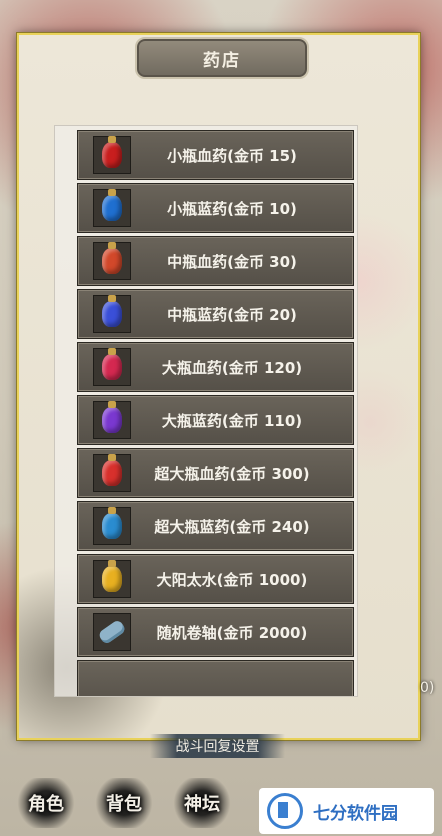 The image size is (442, 836). I want to click on nav-bag: 背包, so click(124, 803).